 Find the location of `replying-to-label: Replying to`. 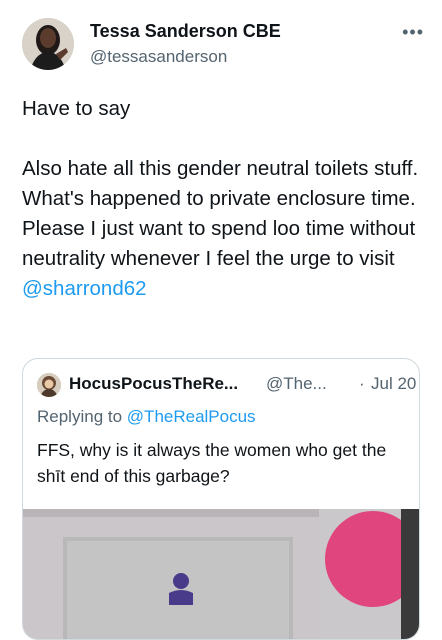

replying-to-label: Replying to is located at coordinates (80, 416).